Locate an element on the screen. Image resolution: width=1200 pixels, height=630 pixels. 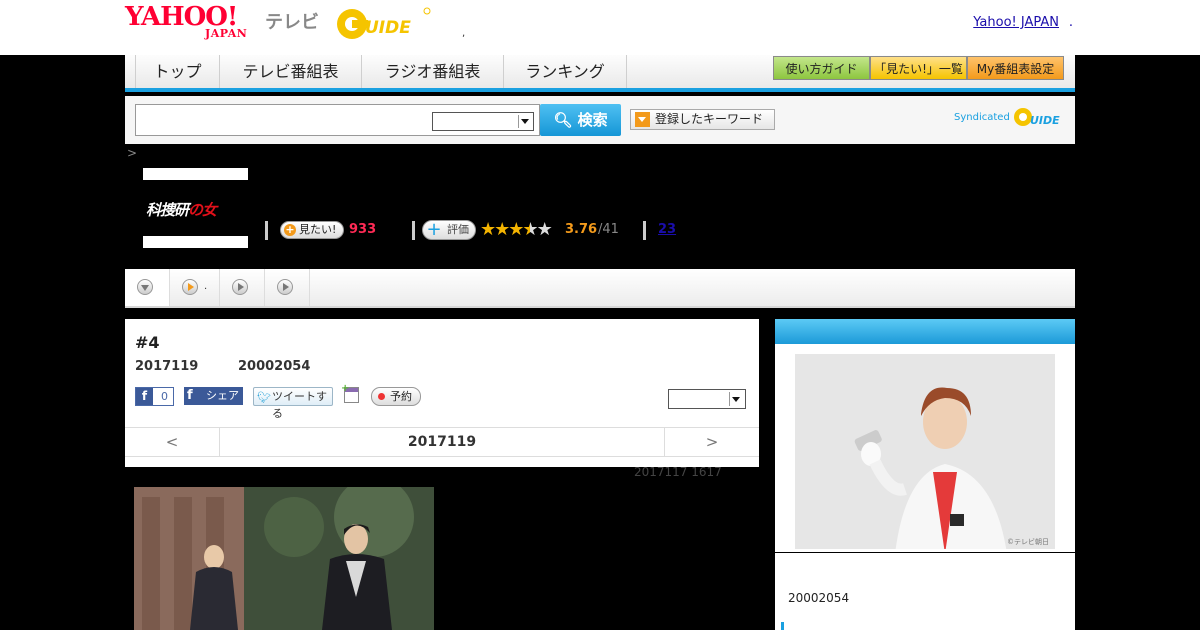
tab-2: . is located at coordinates (195, 287).